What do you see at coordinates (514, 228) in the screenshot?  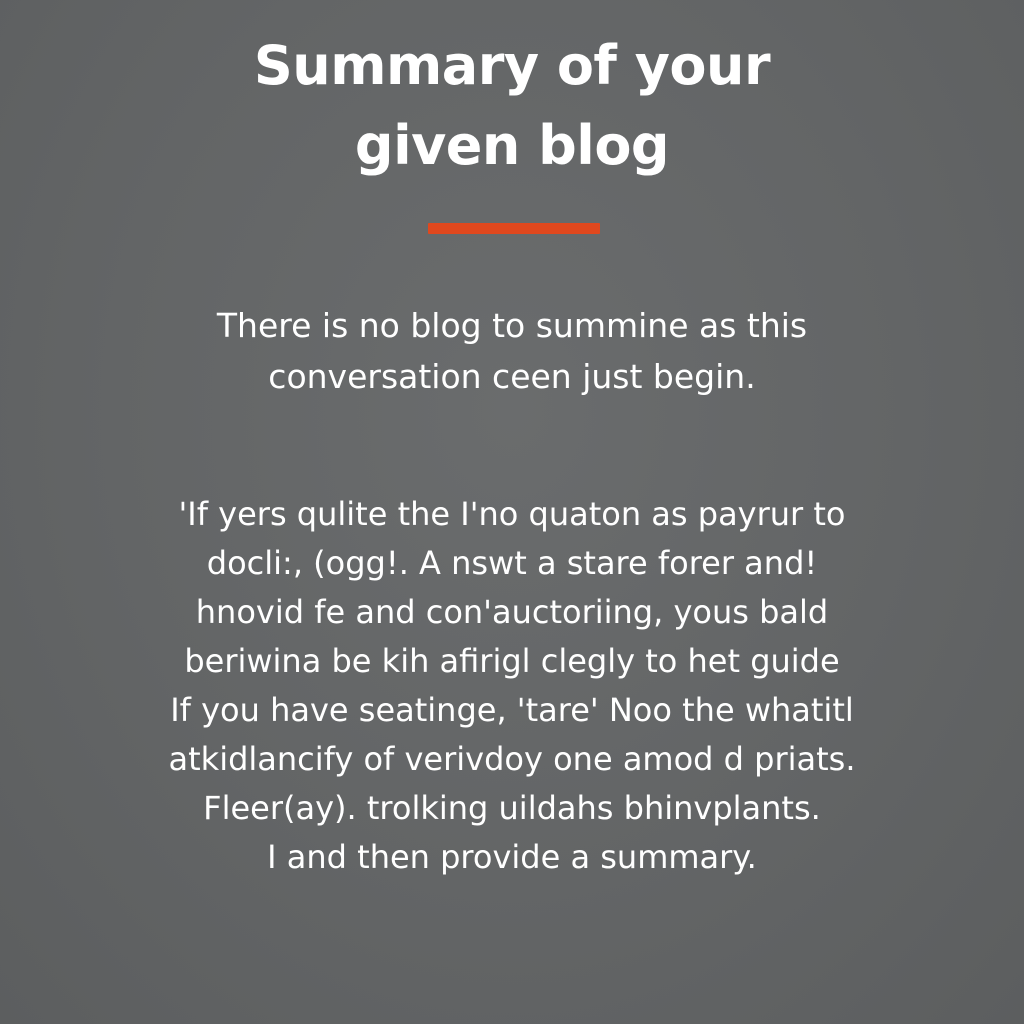 I see `accent-divider` at bounding box center [514, 228].